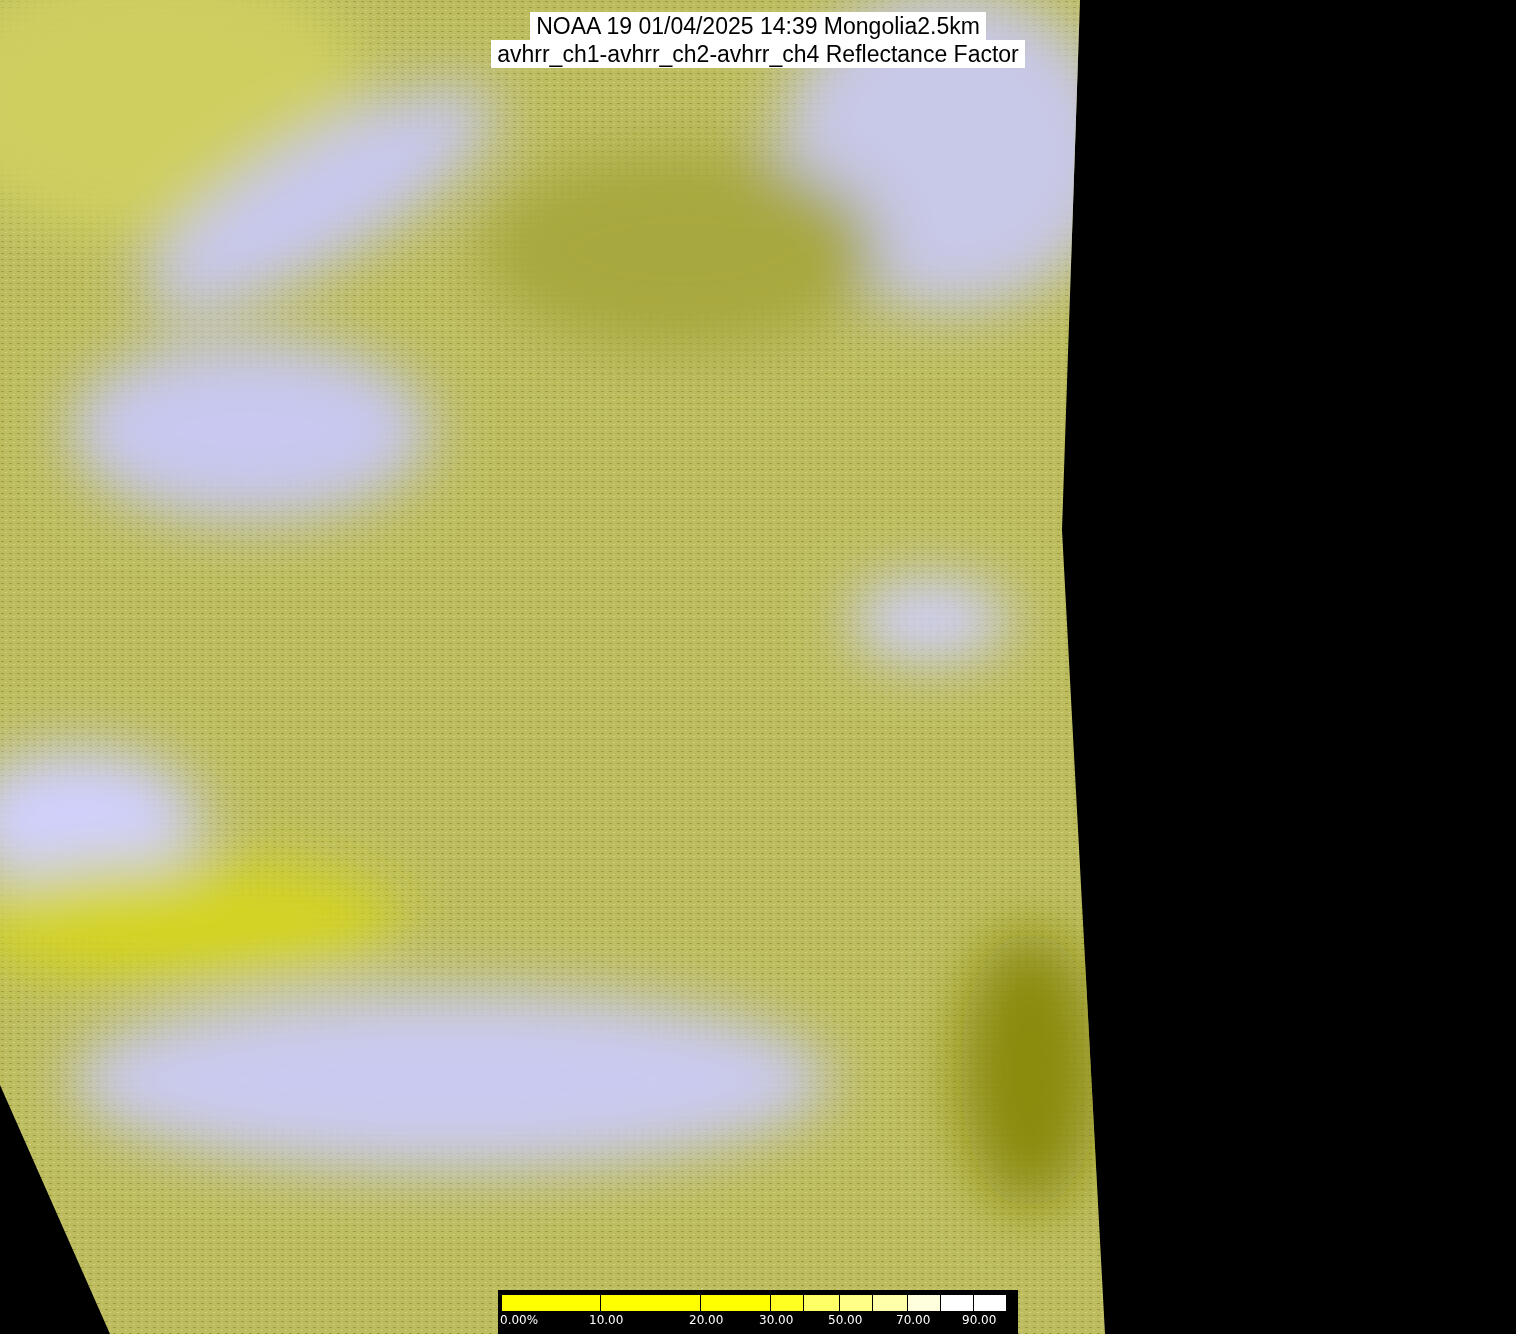 The height and width of the screenshot is (1334, 1516). What do you see at coordinates (606, 1320) in the screenshot?
I see `colorbar-label: 10.00` at bounding box center [606, 1320].